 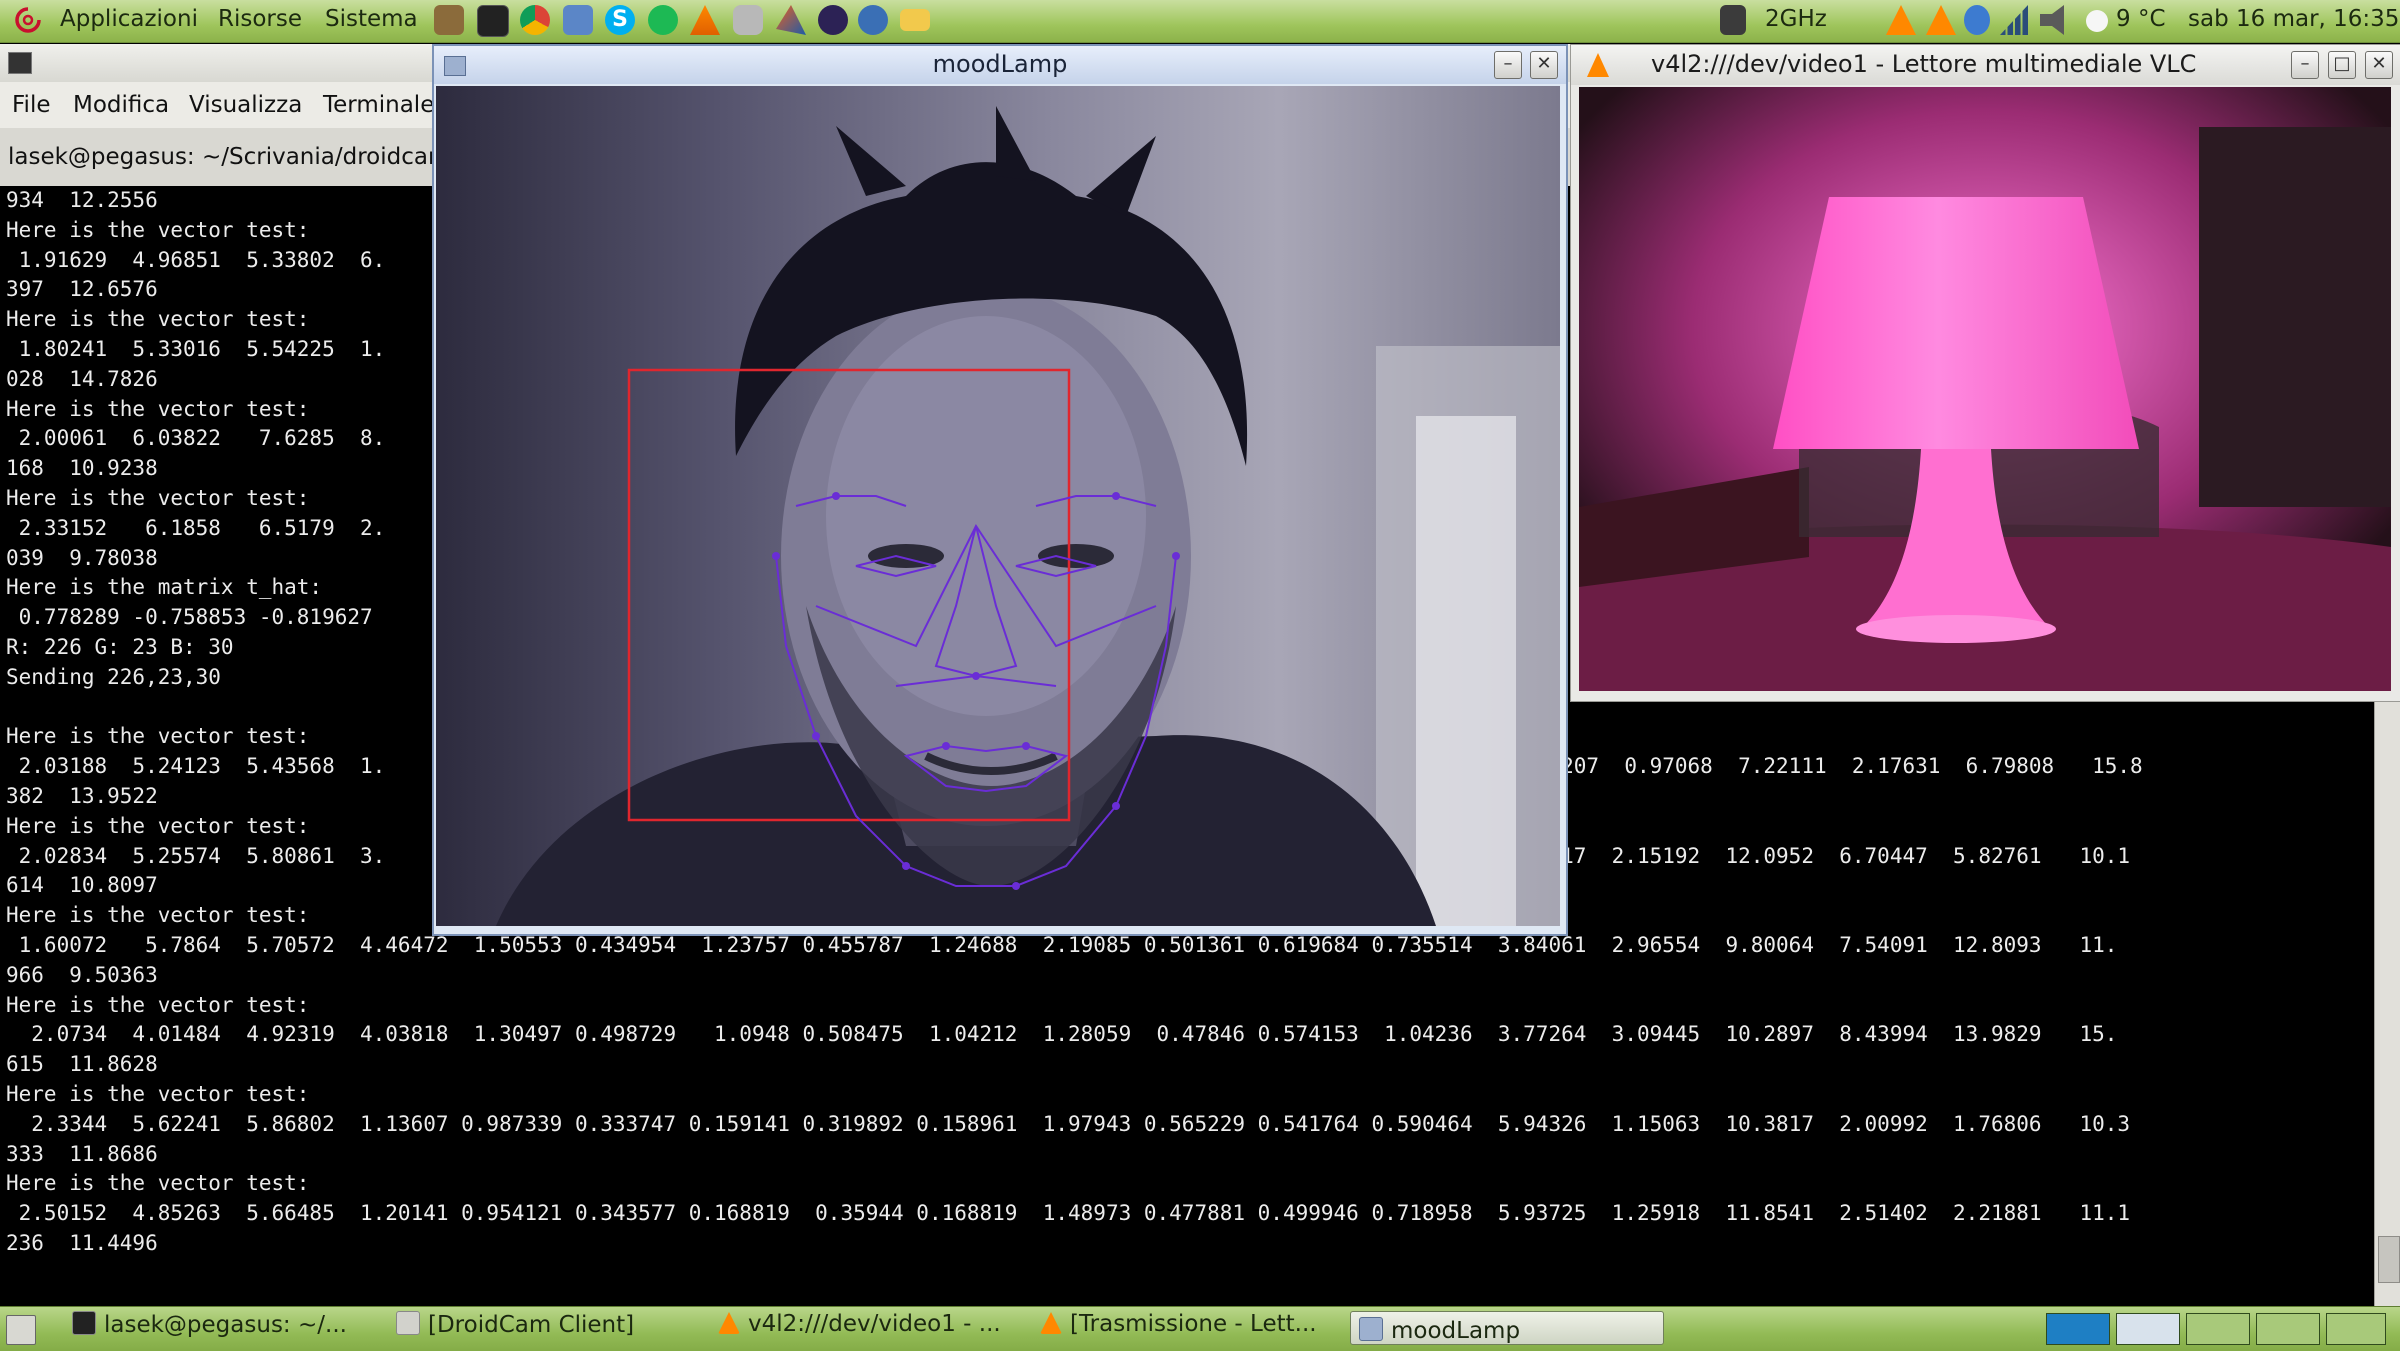 What do you see at coordinates (1456, 1331) in the screenshot?
I see `taskbar-label: moodLamp` at bounding box center [1456, 1331].